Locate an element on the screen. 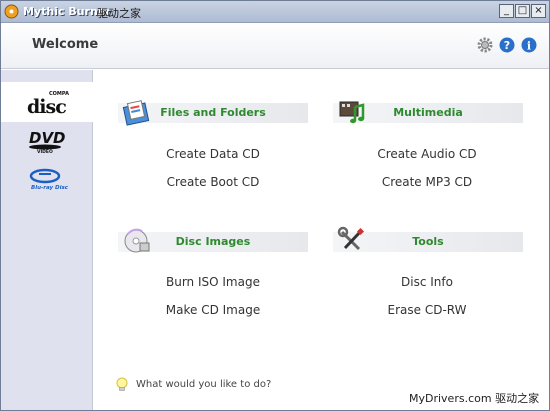  svg-text: DVD is located at coordinates (47, 138).